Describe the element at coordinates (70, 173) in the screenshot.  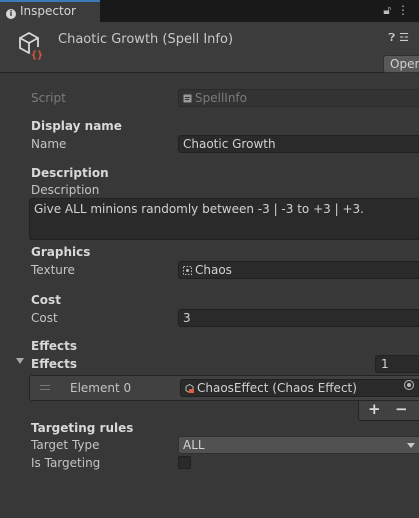
I see `section-header: Description` at that location.